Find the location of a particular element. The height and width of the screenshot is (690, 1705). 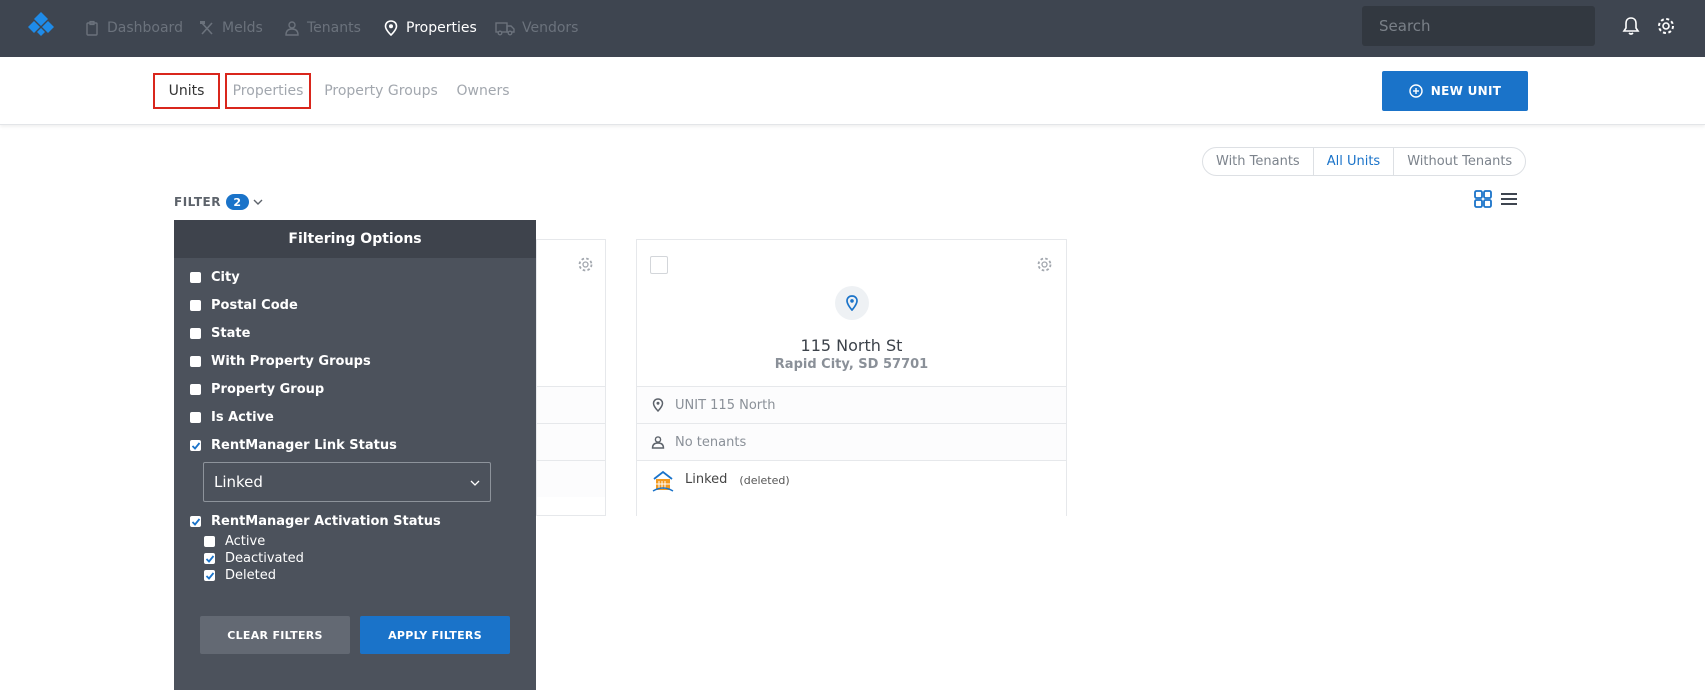

clear-filters-button: CLEAR FILTERS is located at coordinates (275, 635).